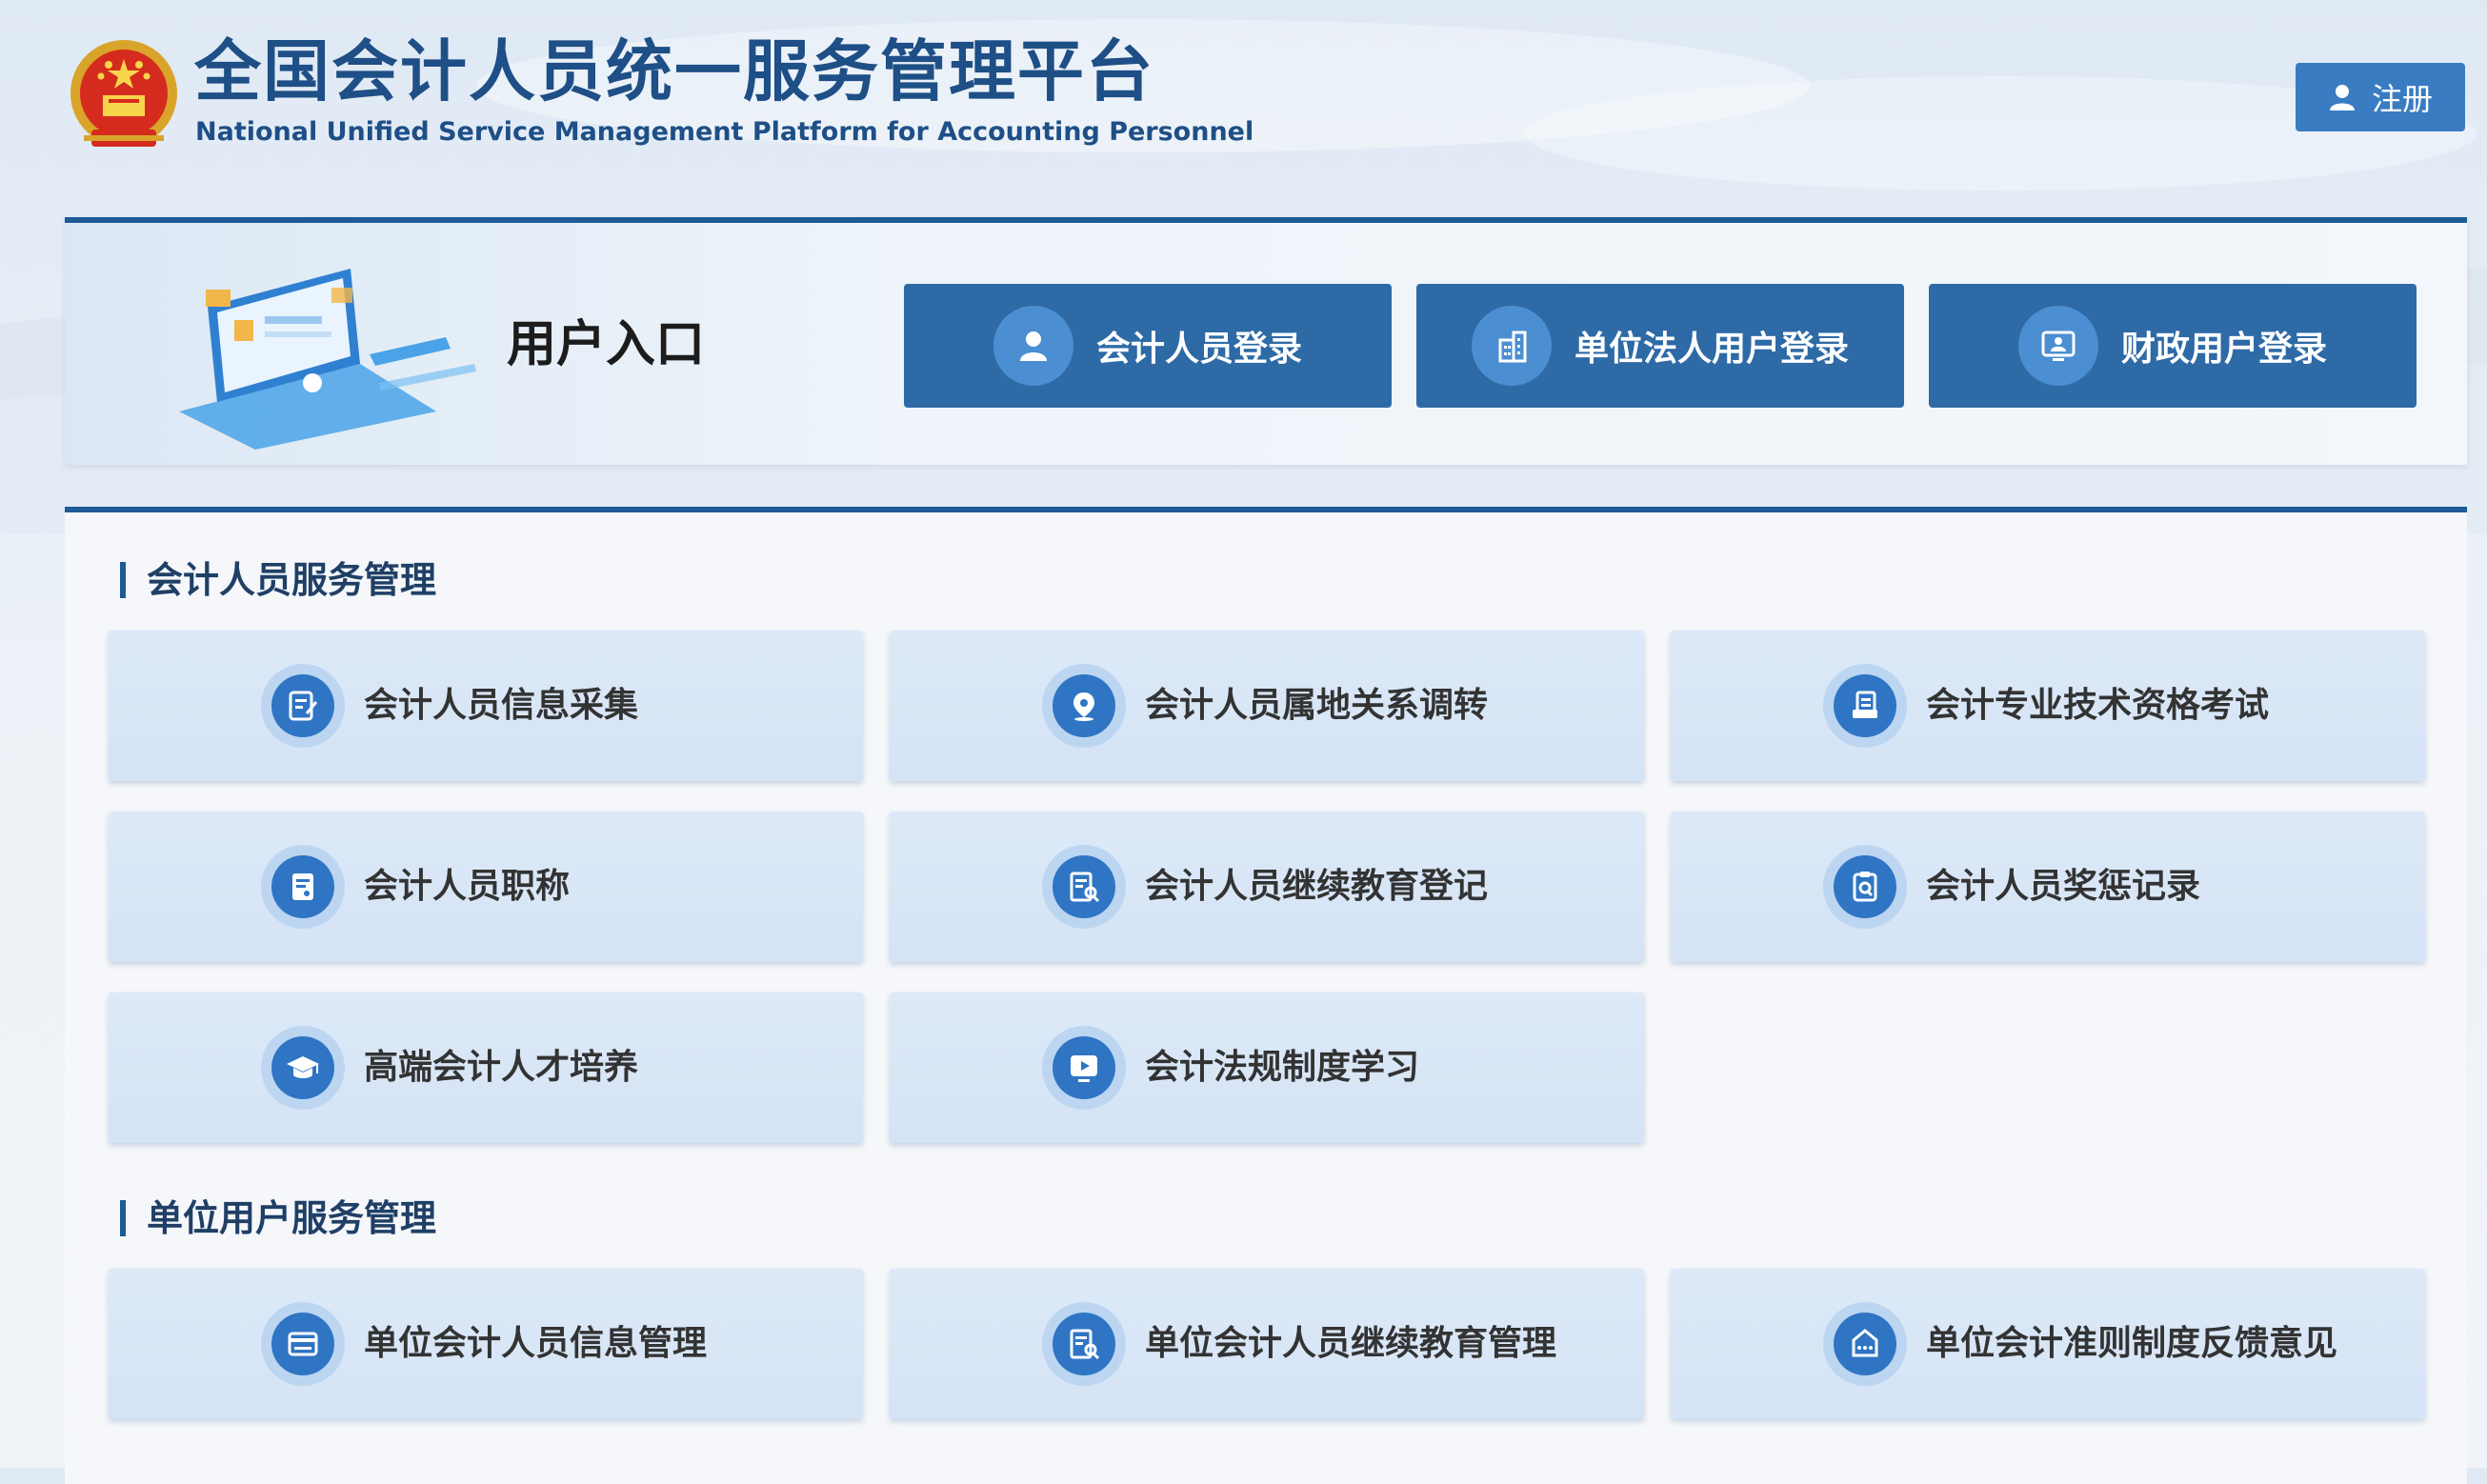  I want to click on service-label: 单位会计准则制度反馈意见, so click(2132, 1343).